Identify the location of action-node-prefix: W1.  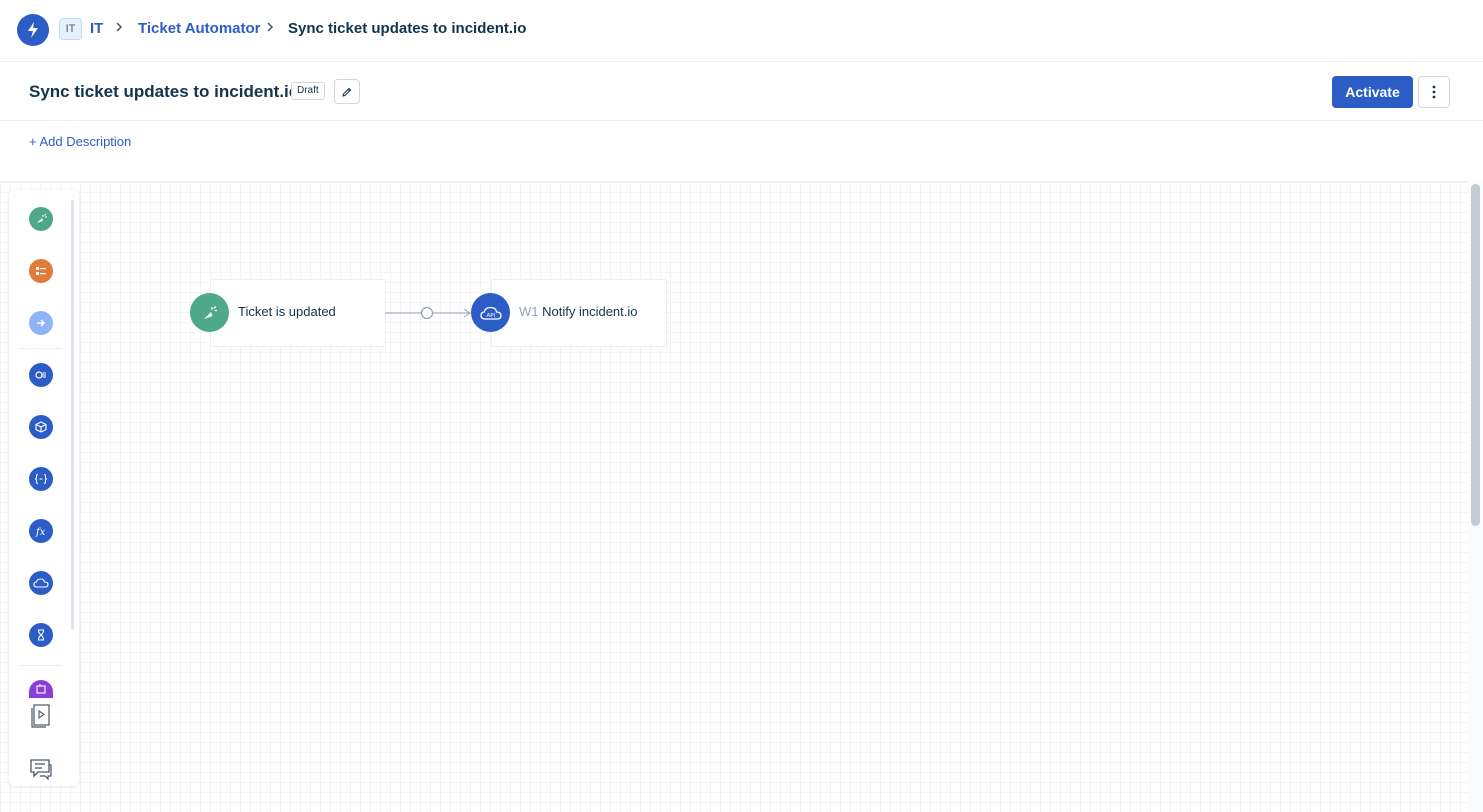
(529, 311).